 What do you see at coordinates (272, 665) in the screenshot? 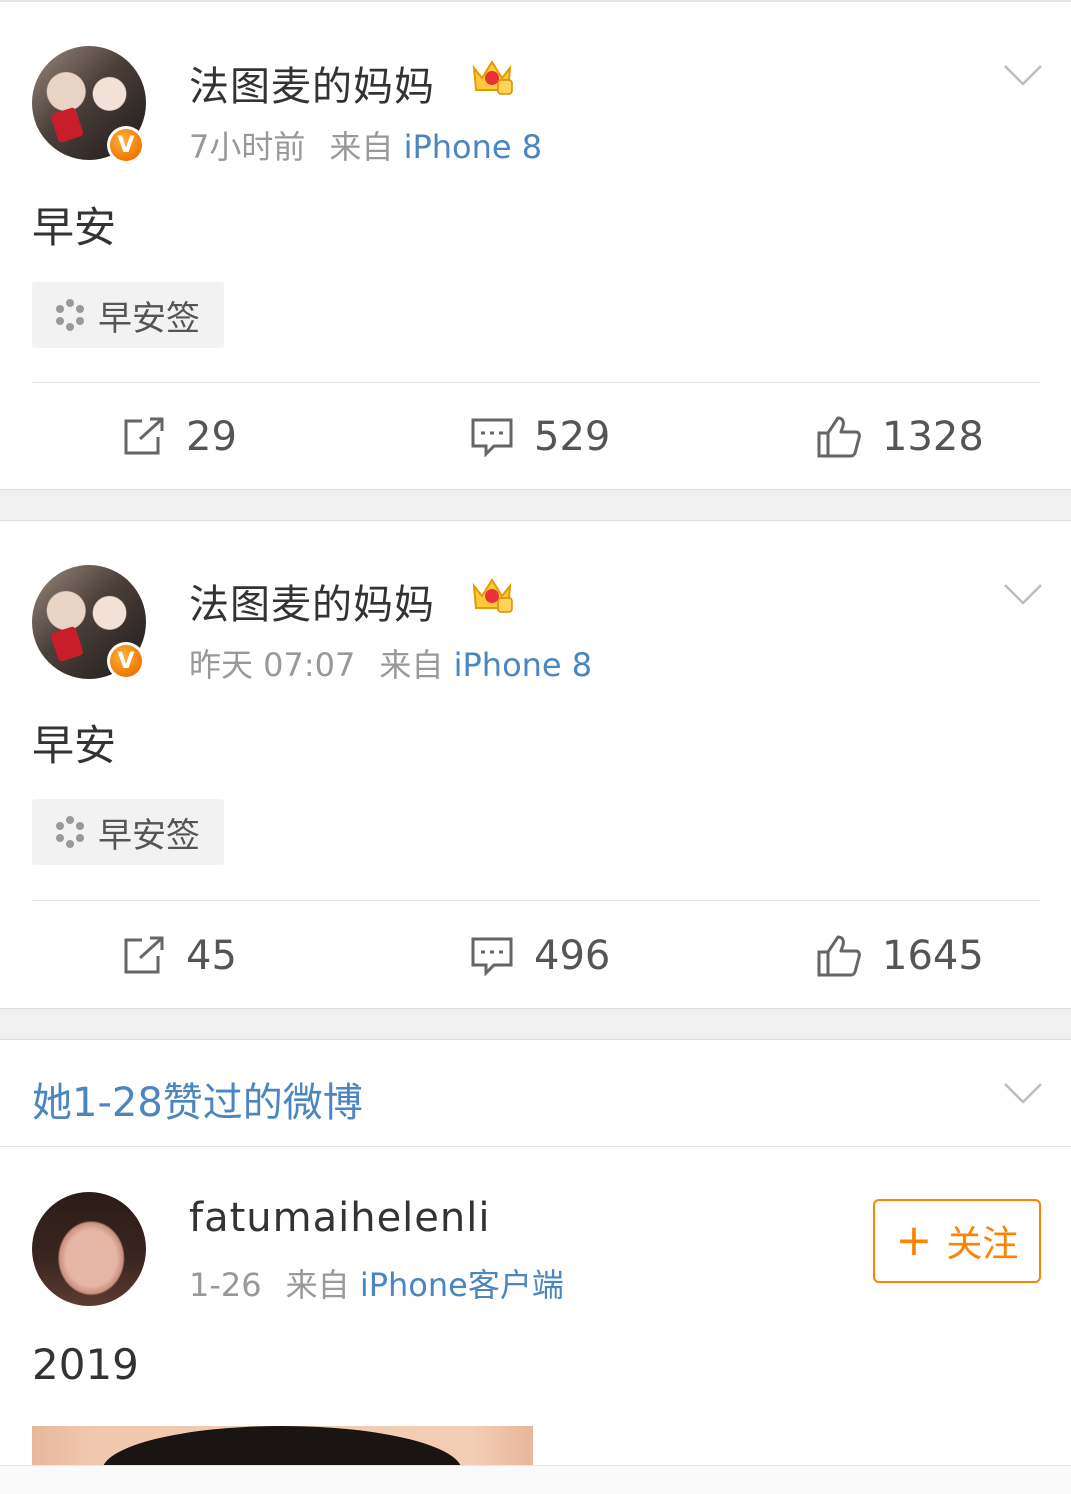
I see `post-time: 昨天 07:07` at bounding box center [272, 665].